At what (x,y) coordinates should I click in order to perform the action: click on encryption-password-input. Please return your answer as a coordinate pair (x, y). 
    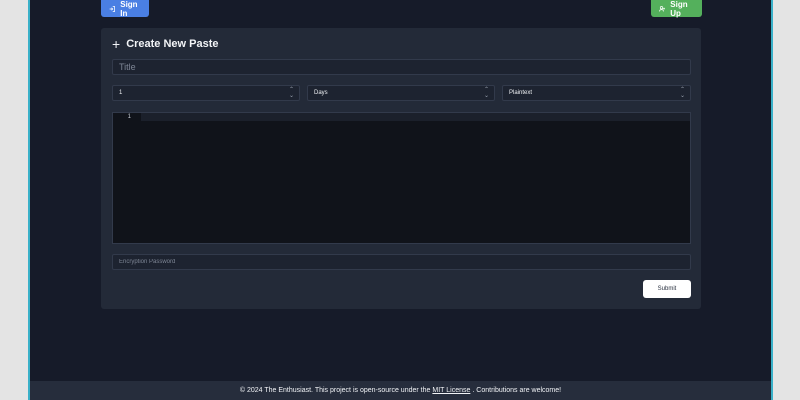
    Looking at the image, I should click on (401, 262).